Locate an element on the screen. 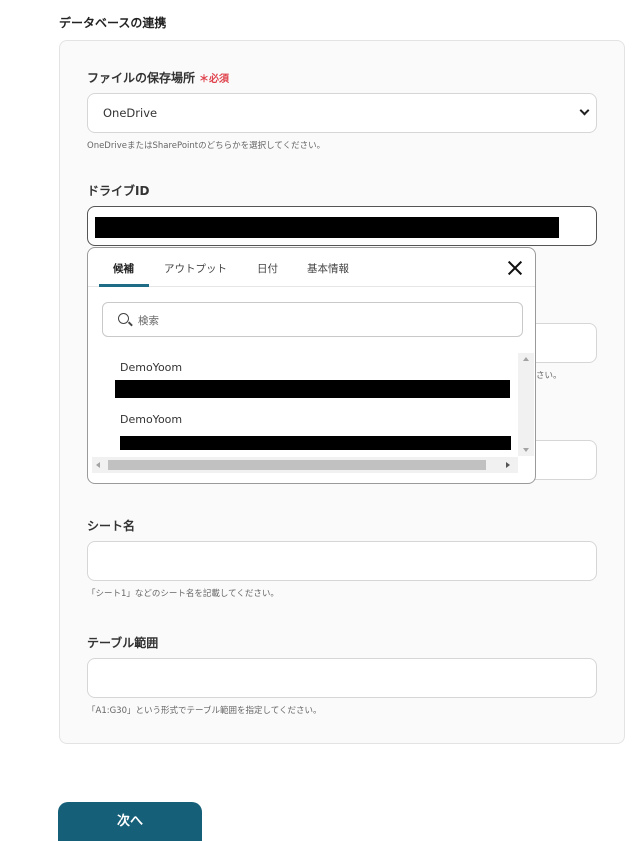 Image resolution: width=642 pixels, height=841 pixels. tab-date: 日付 is located at coordinates (267, 268).